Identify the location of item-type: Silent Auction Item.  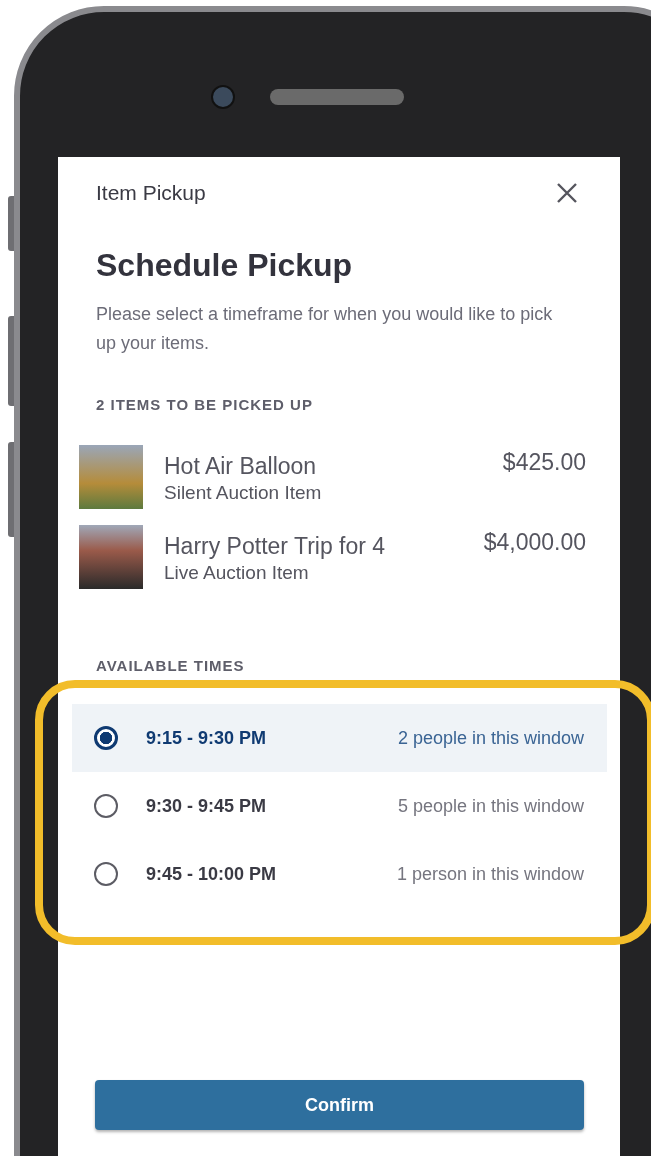
(243, 493).